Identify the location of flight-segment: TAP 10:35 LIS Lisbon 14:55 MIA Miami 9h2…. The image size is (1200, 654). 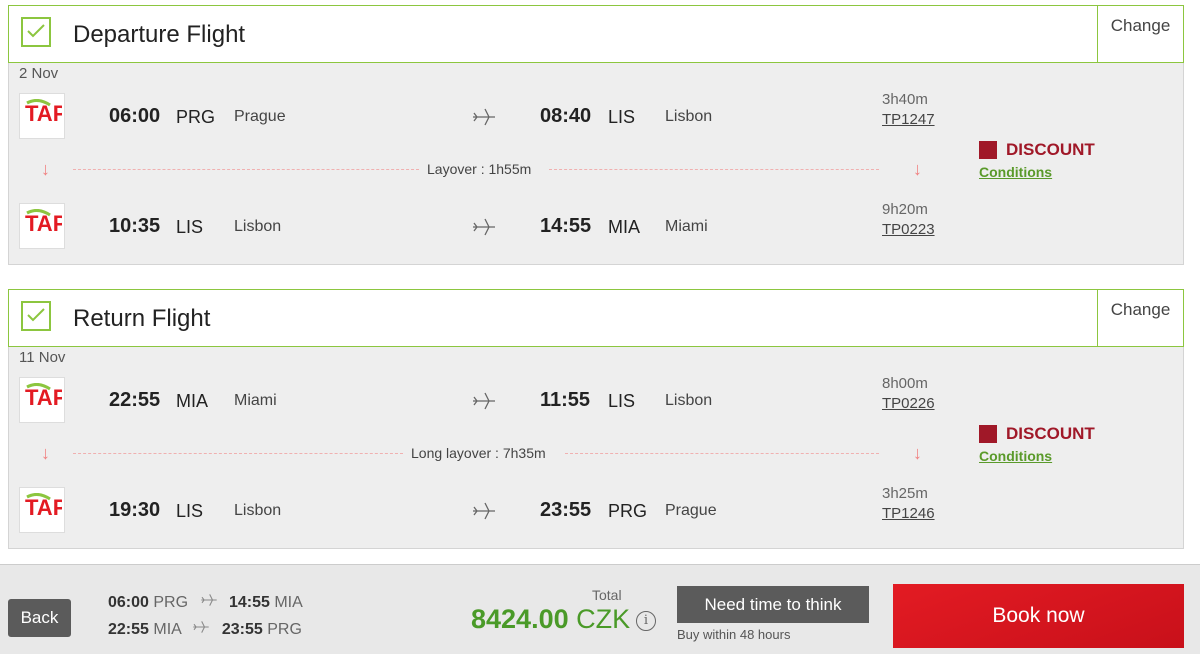
(596, 227).